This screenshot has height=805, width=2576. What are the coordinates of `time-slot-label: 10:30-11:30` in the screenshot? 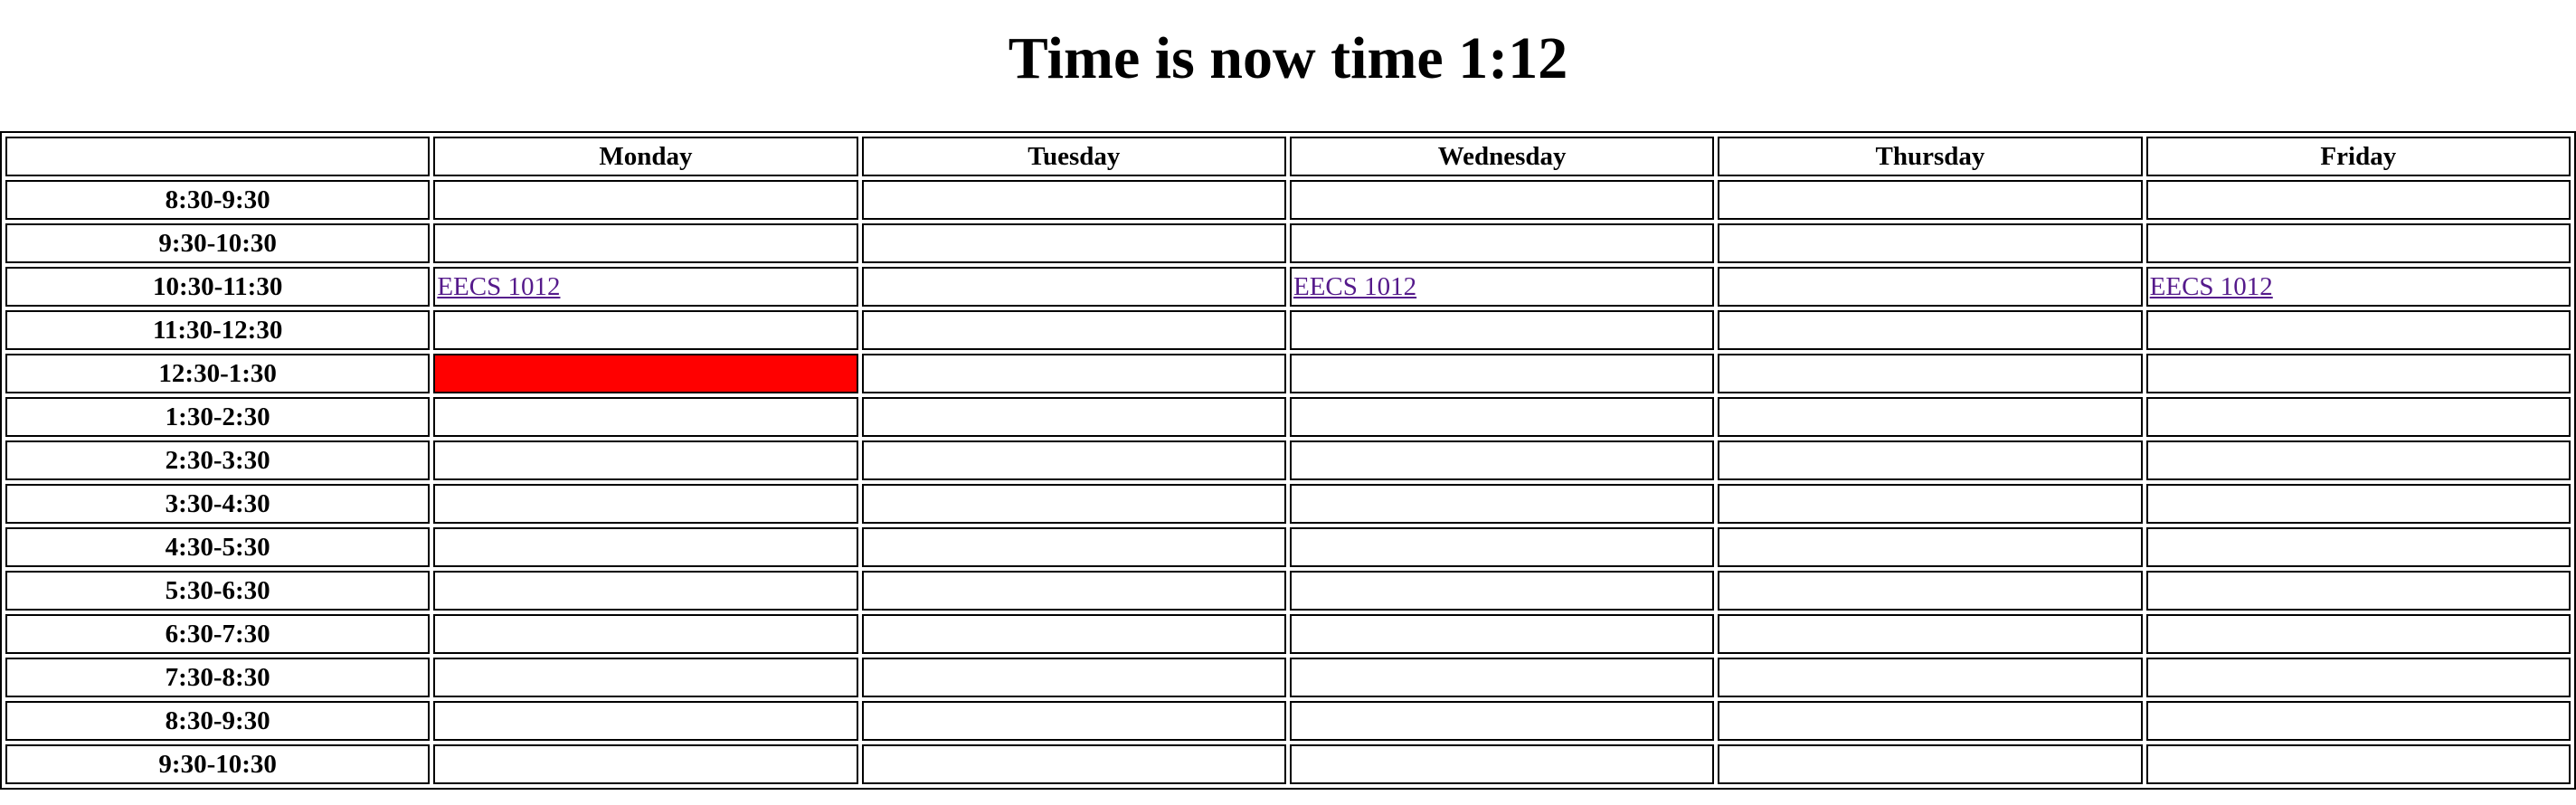 It's located at (218, 287).